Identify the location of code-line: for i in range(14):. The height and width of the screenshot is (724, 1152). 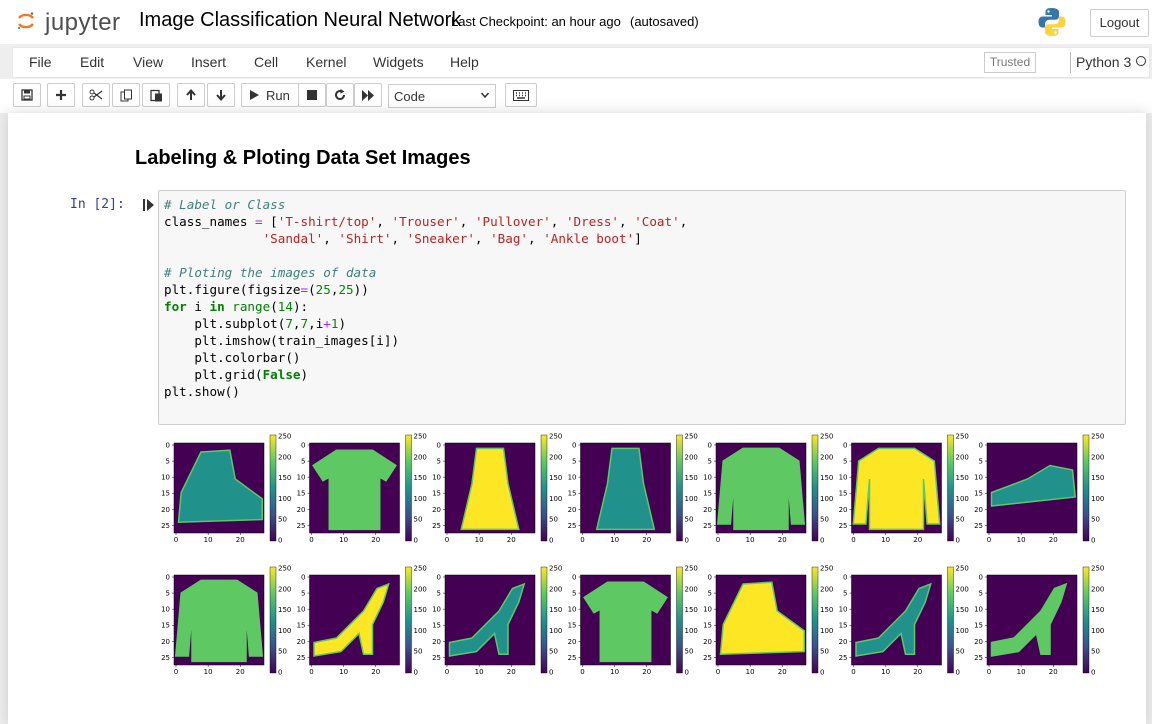
(236, 306).